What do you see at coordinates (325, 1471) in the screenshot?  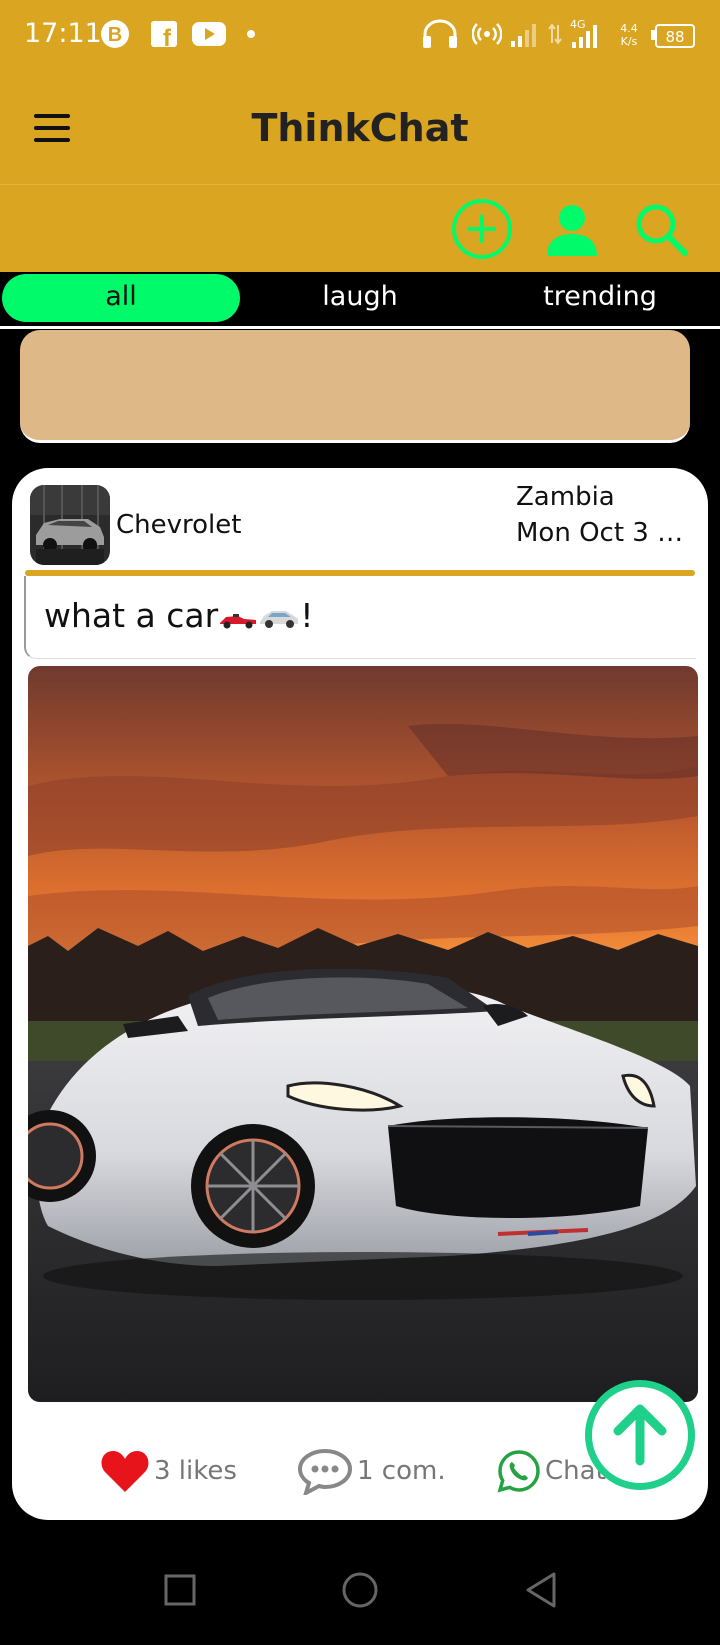 I see `comment-bubble-icon` at bounding box center [325, 1471].